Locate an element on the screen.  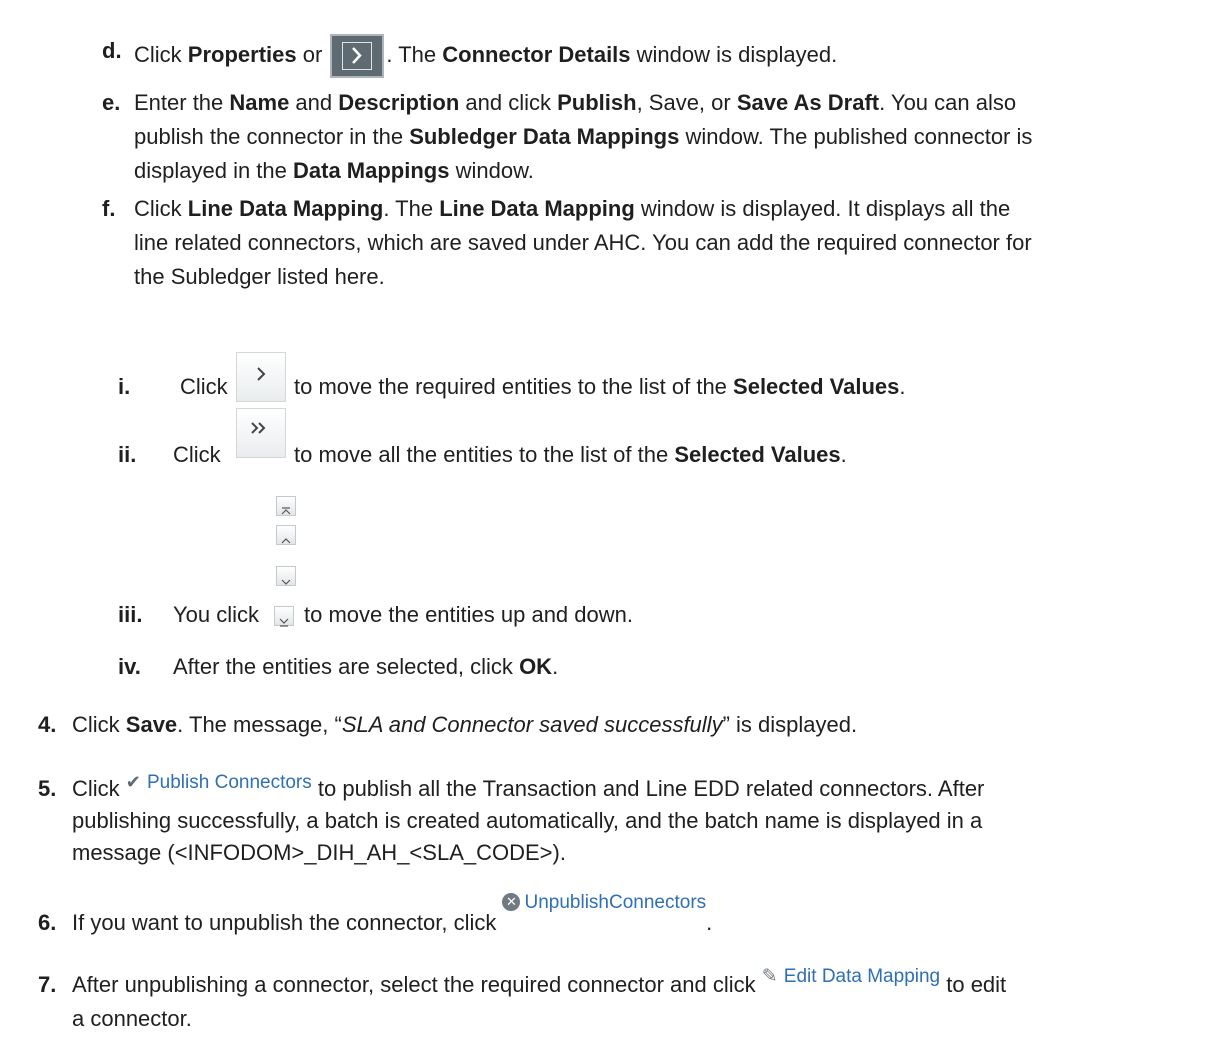
substep-iii-marker: iii. is located at coordinates (130, 614).